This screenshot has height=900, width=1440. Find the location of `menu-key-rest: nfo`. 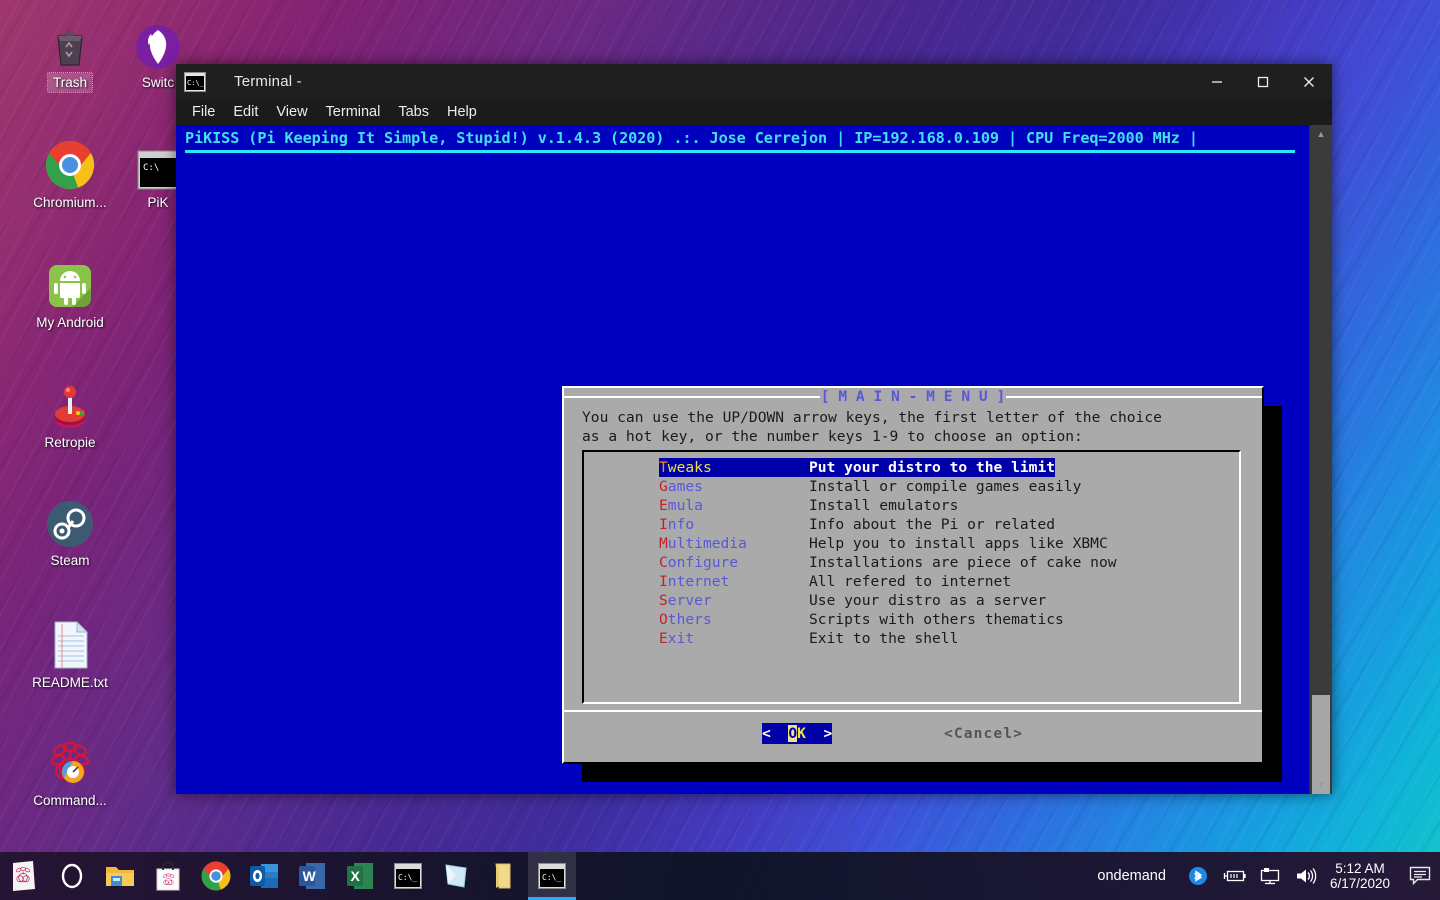

menu-key-rest: nfo is located at coordinates (681, 524).